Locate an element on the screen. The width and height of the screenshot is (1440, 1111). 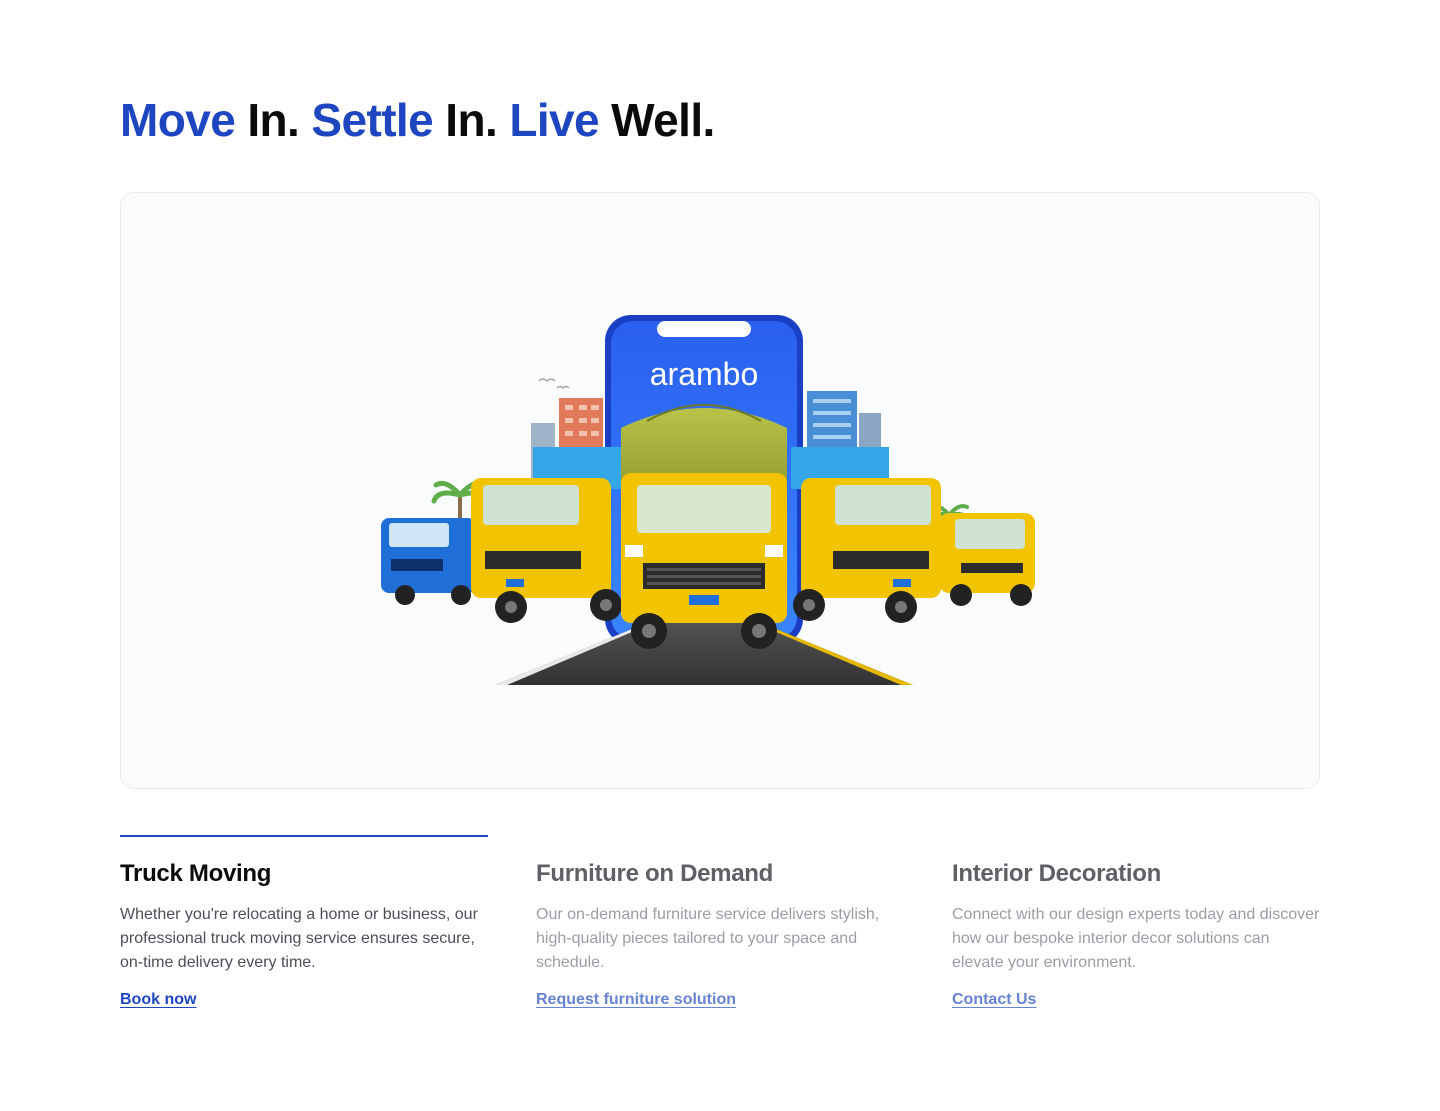
headline-word-well: Well. is located at coordinates (656, 120).